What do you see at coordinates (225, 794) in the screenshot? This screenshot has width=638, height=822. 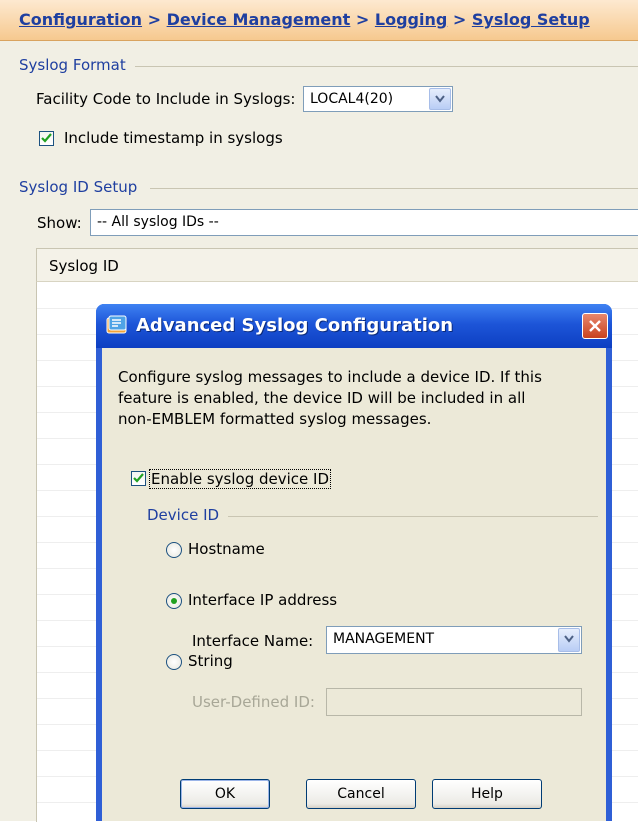 I see `ok-button: OK` at bounding box center [225, 794].